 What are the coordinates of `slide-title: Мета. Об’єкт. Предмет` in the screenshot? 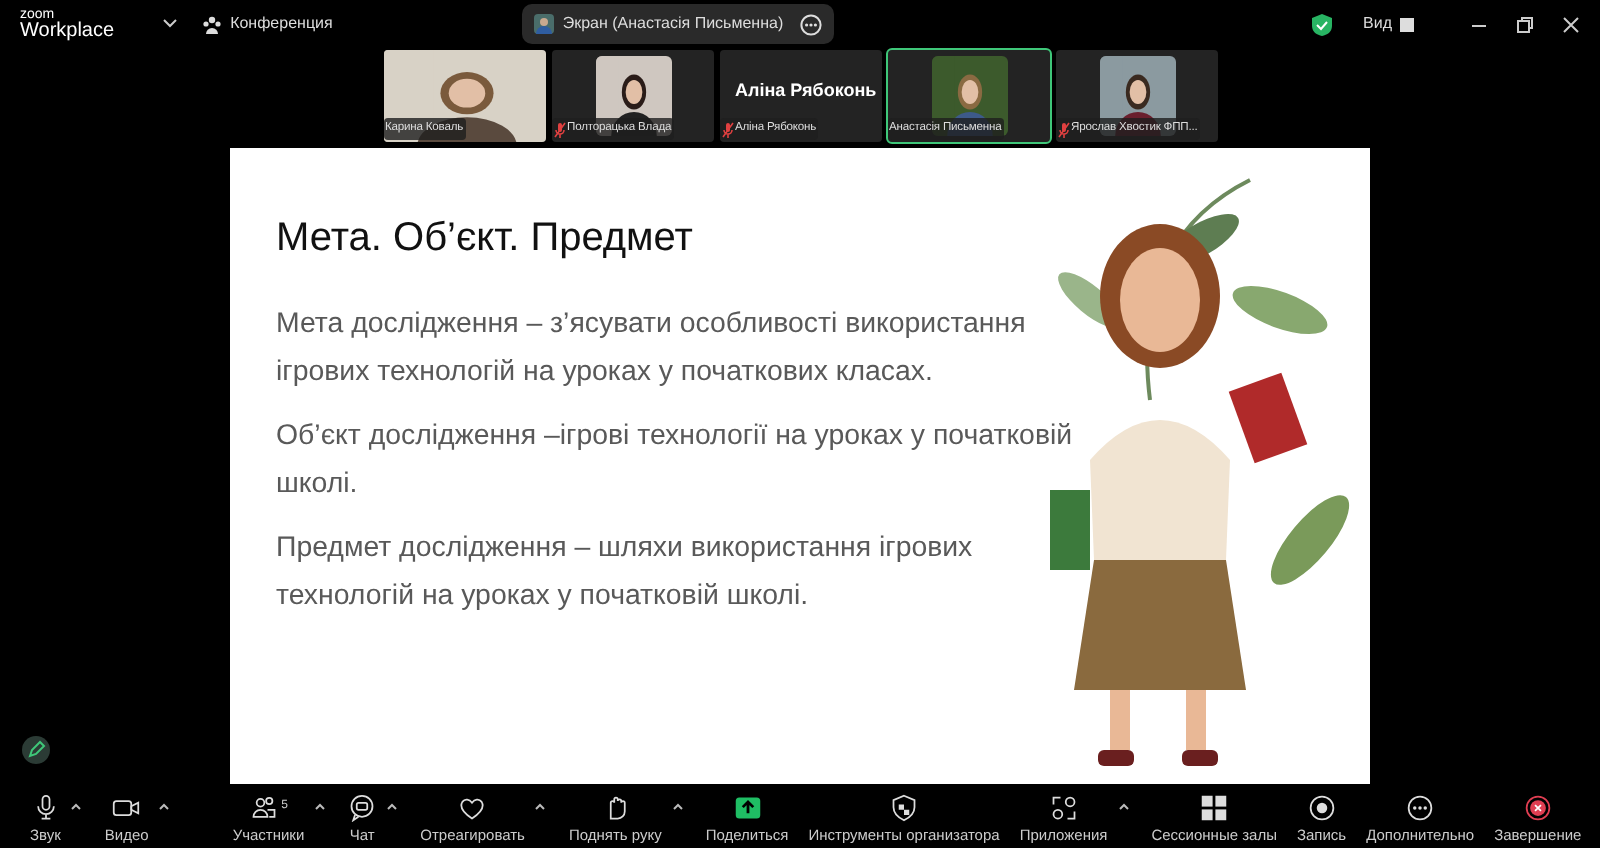 It's located at (485, 239).